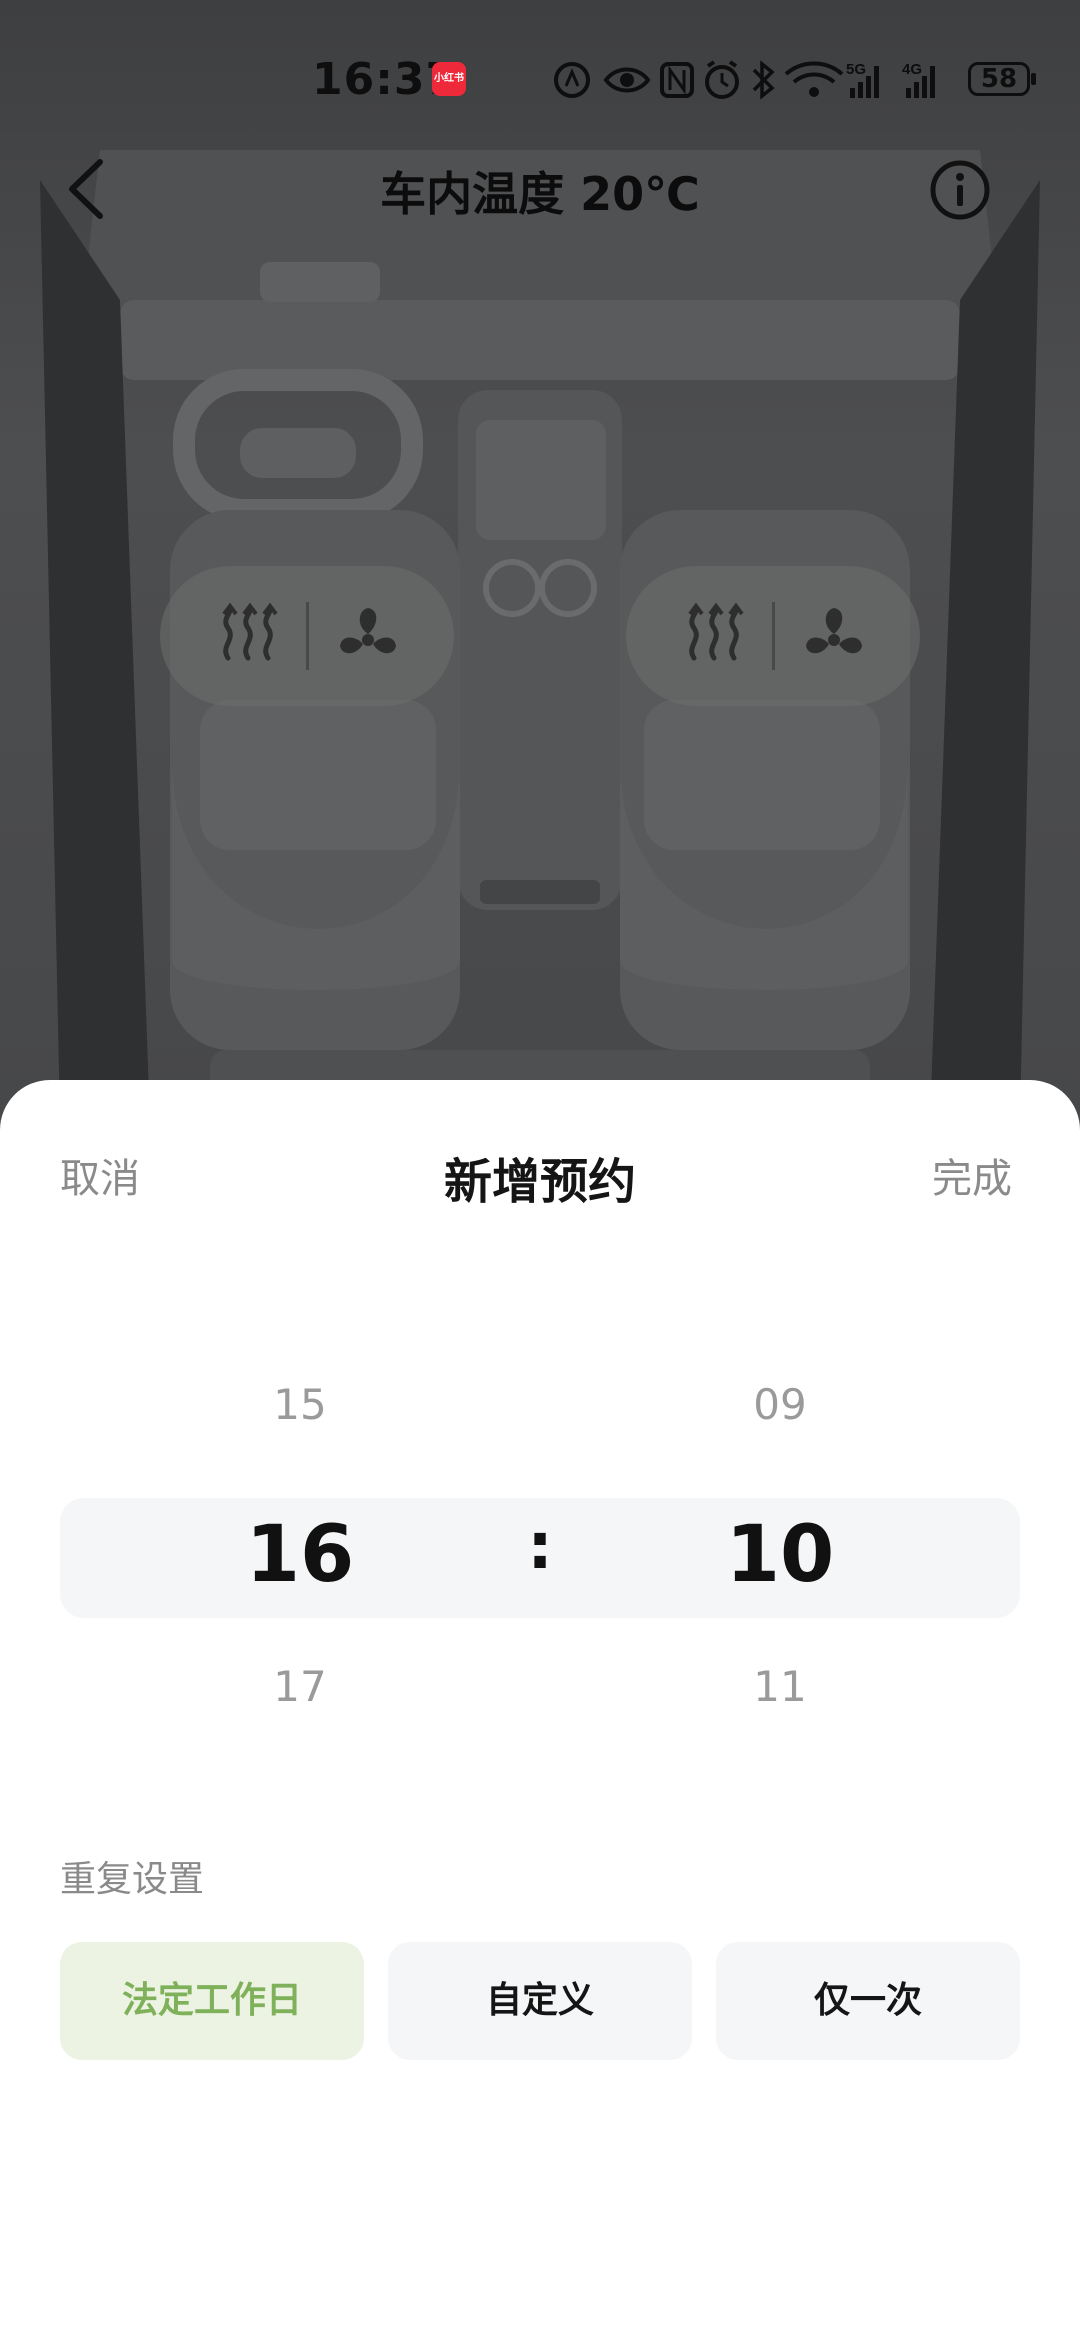 The height and width of the screenshot is (2340, 1080). I want to click on minute-option-next: 11, so click(780, 1686).